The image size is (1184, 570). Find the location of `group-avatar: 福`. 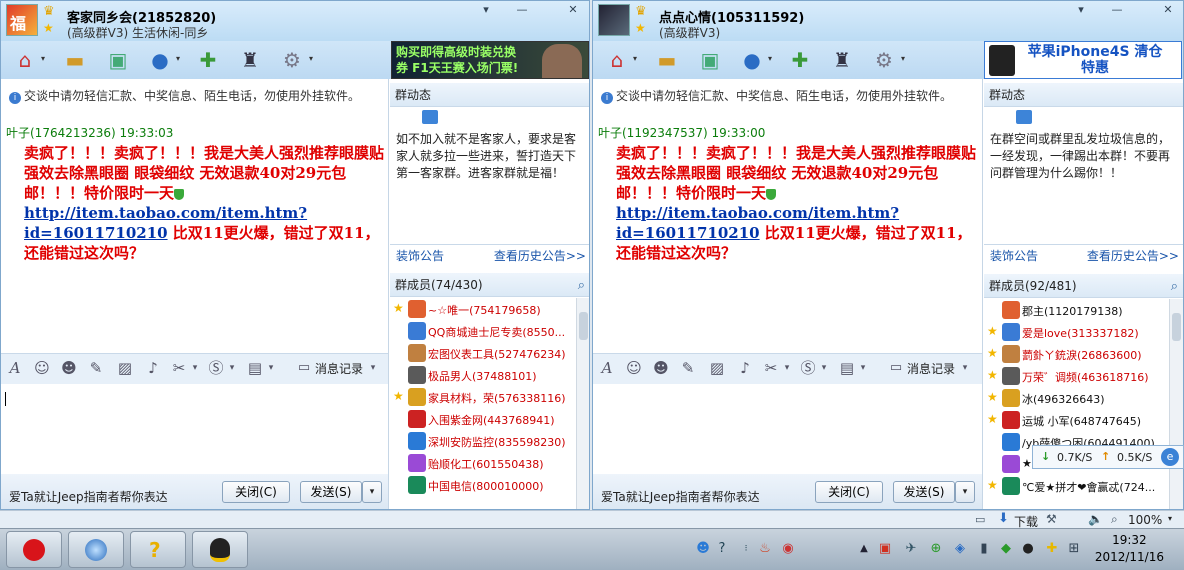

group-avatar: 福 is located at coordinates (22, 20).